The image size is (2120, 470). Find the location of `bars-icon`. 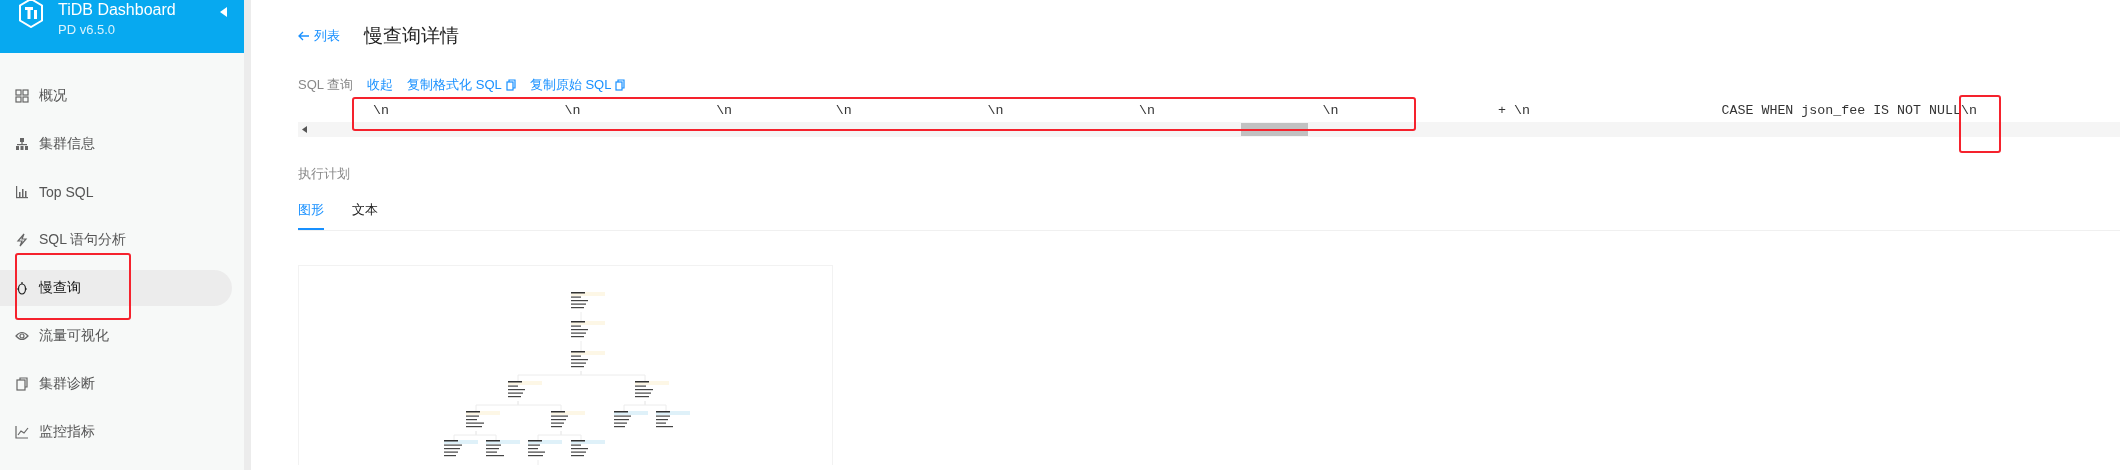

bars-icon is located at coordinates (22, 192).